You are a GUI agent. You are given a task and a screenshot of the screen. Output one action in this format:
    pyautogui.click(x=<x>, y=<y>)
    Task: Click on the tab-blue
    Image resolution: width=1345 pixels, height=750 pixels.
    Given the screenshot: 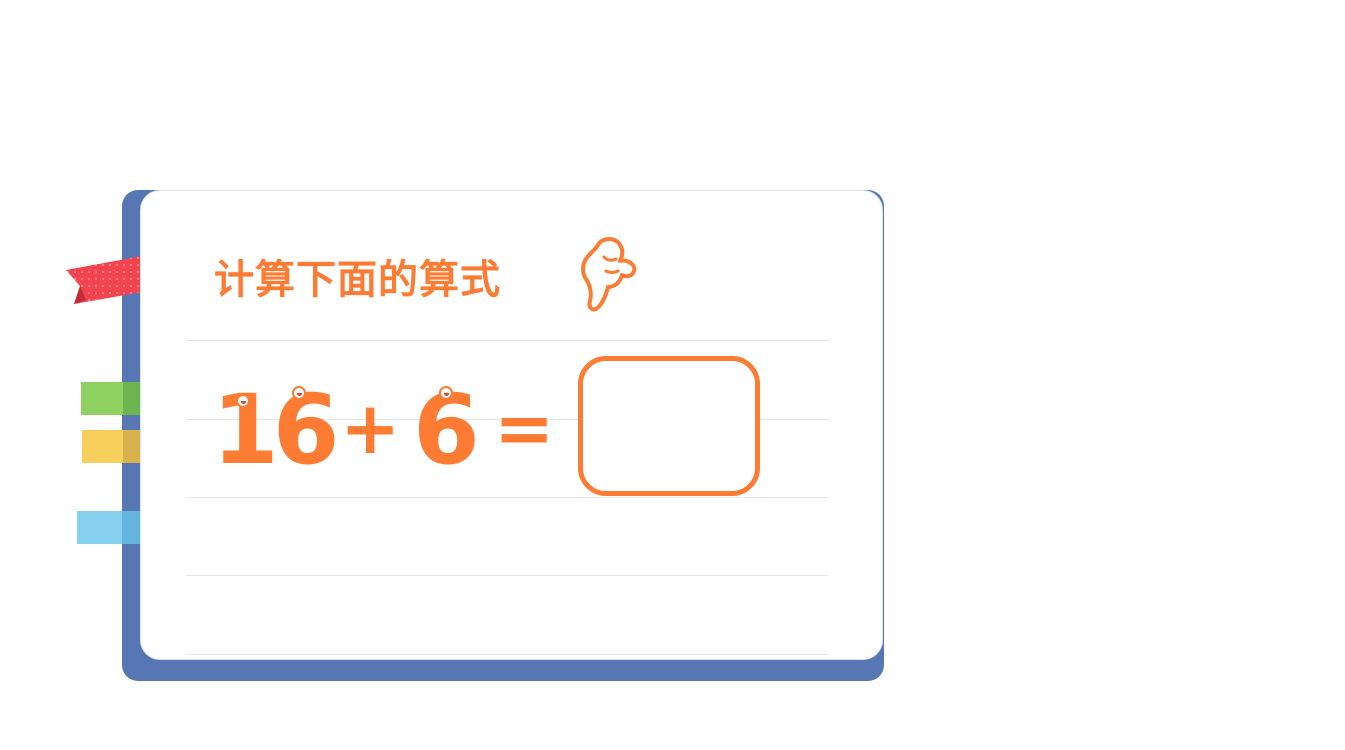 What is the action you would take?
    pyautogui.click(x=109, y=527)
    